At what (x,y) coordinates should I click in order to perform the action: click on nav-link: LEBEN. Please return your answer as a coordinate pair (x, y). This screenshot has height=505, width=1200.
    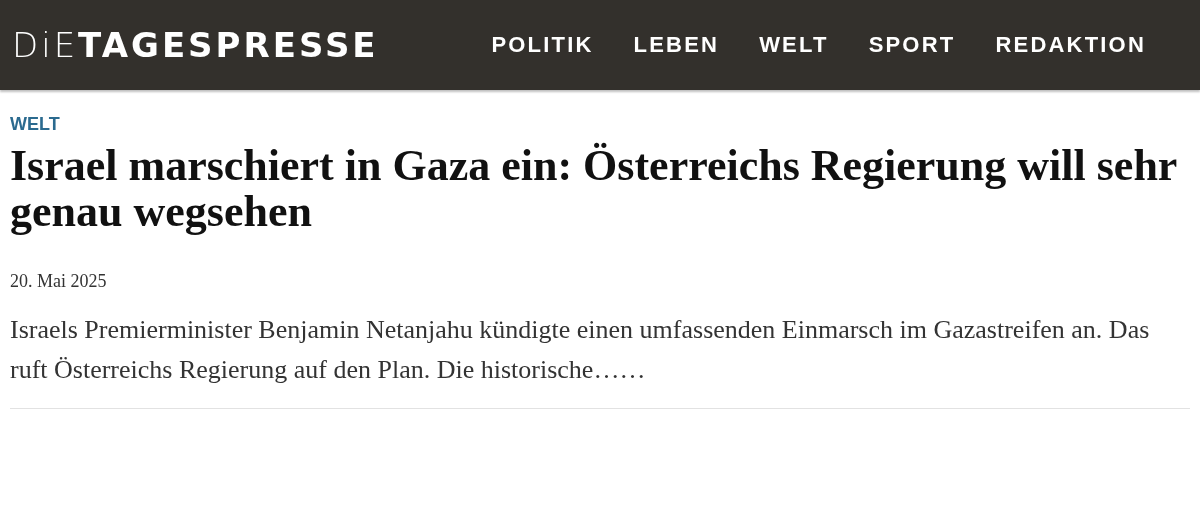
    Looking at the image, I should click on (676, 45).